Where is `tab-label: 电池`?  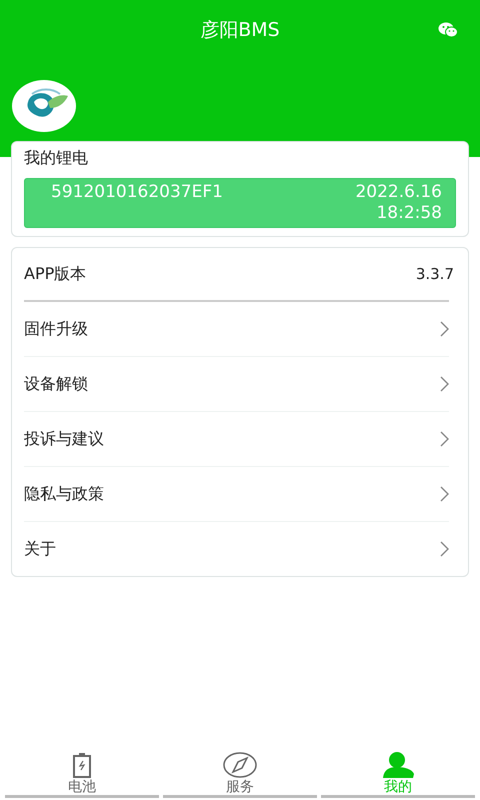 tab-label: 电池 is located at coordinates (82, 787).